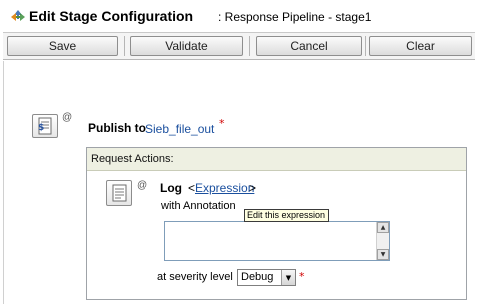 This screenshot has width=478, height=304. What do you see at coordinates (2, 14) in the screenshot?
I see `edge-marker` at bounding box center [2, 14].